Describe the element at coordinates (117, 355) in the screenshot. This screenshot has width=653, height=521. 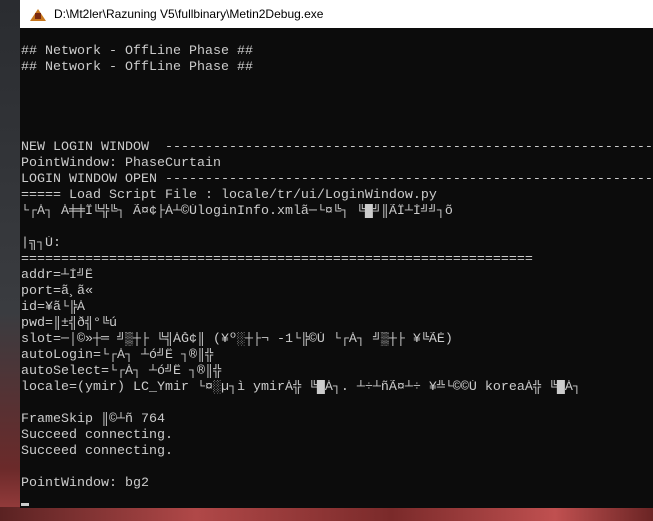
I see `console-line: autoLogin=└┌Á┐ ┴ó╝Ë ┐®║╬` at that location.